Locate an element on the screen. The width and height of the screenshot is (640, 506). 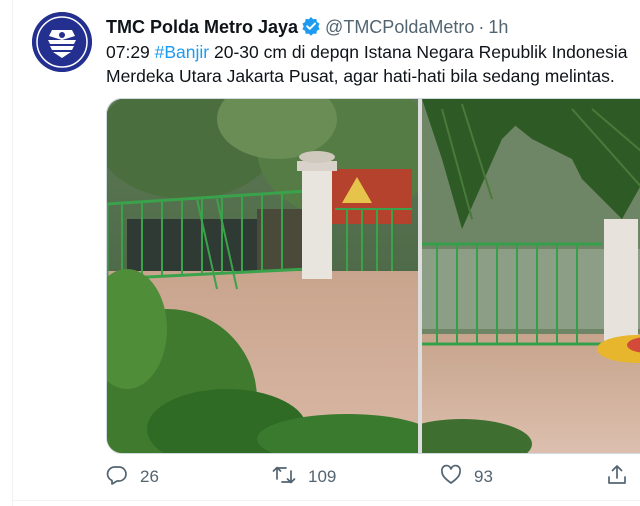
like-button: 93 is located at coordinates (466, 477).